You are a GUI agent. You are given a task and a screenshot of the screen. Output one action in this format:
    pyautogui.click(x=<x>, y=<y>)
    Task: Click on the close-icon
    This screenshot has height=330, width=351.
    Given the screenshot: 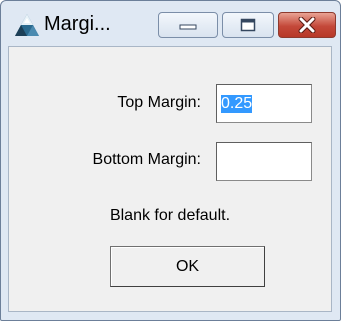 What is the action you would take?
    pyautogui.click(x=307, y=25)
    